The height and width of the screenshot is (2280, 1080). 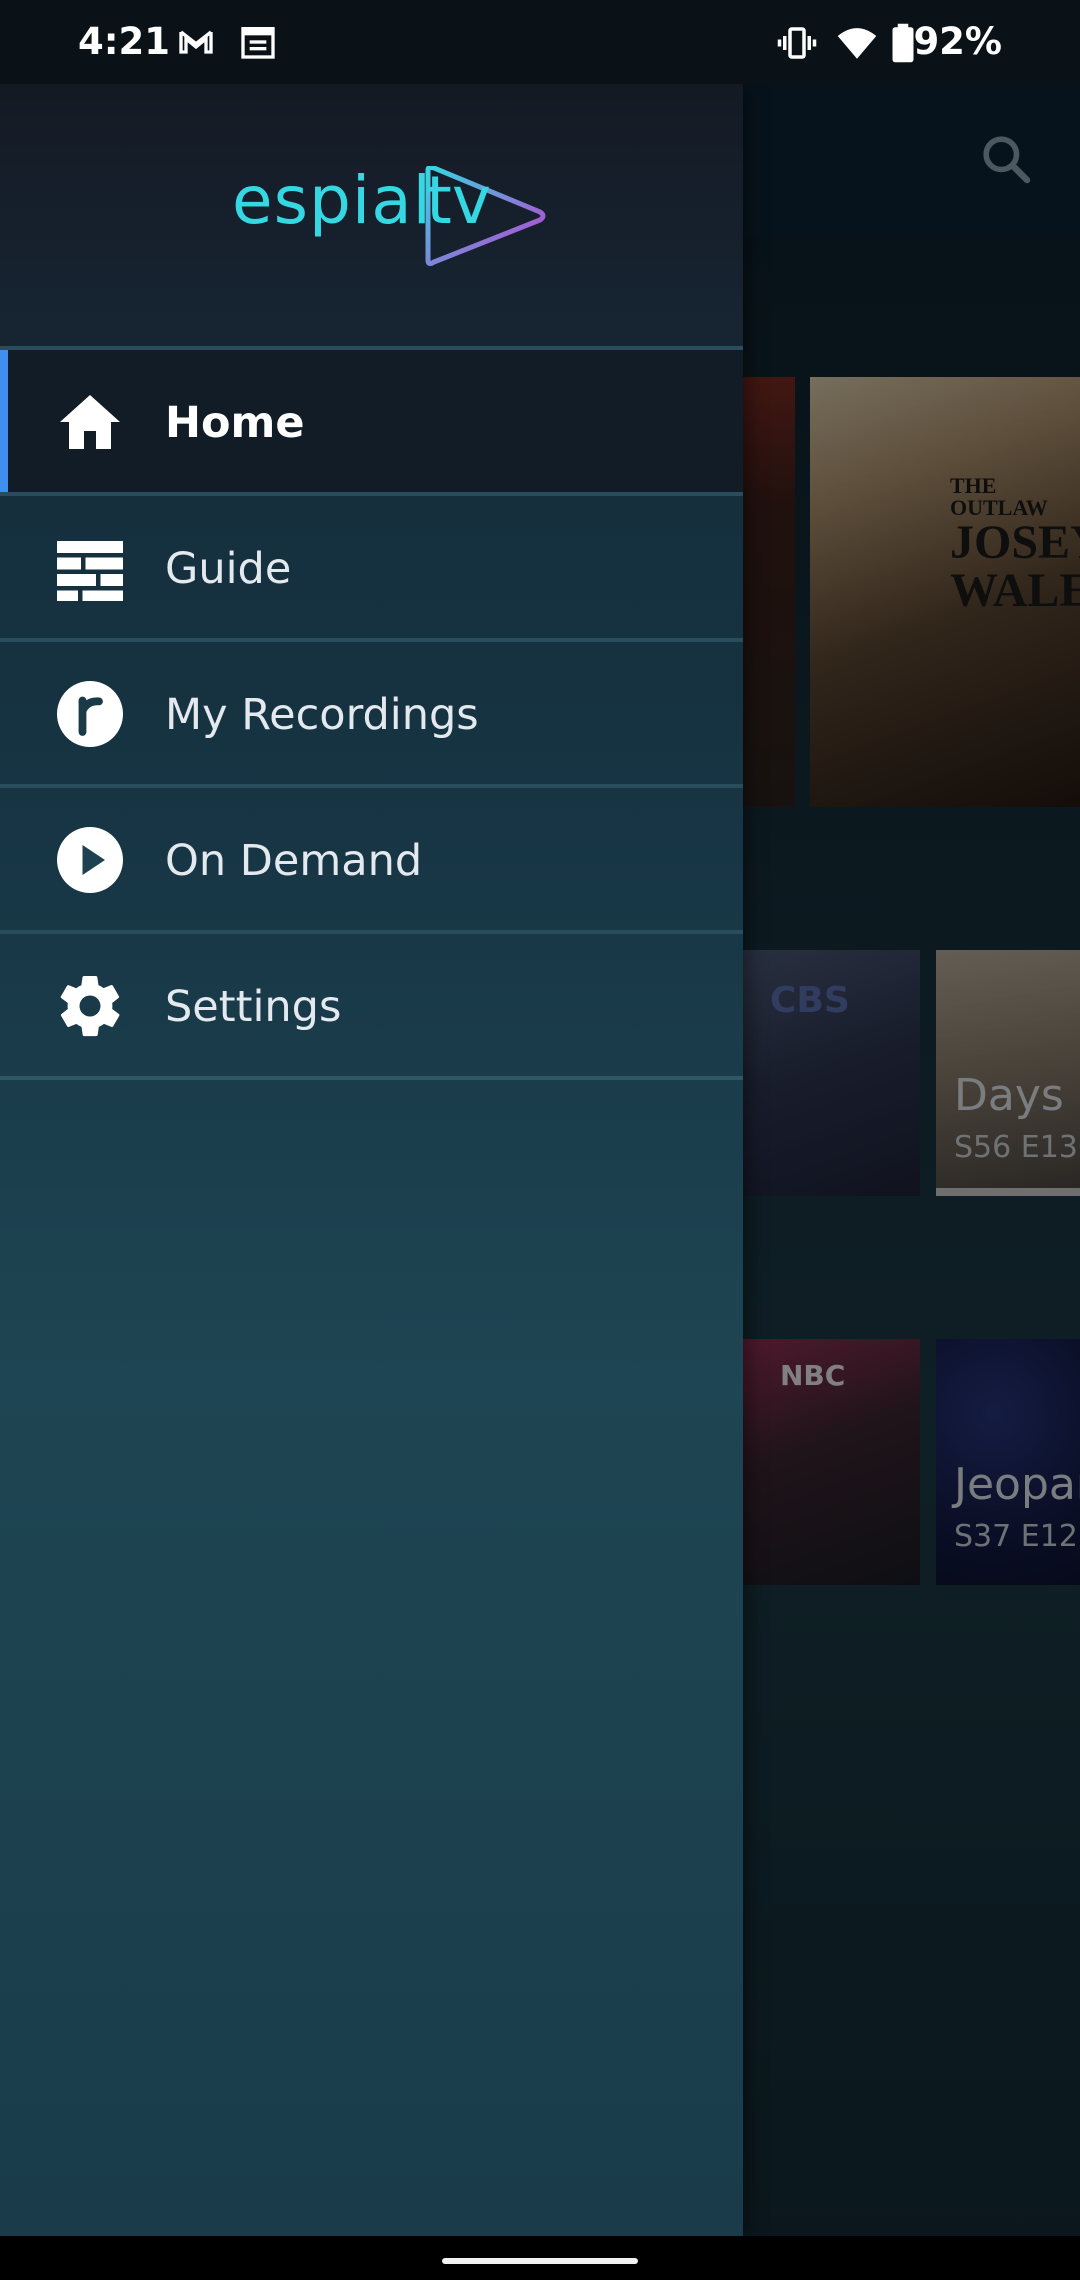 I want to click on gesture-handle, so click(x=540, y=2261).